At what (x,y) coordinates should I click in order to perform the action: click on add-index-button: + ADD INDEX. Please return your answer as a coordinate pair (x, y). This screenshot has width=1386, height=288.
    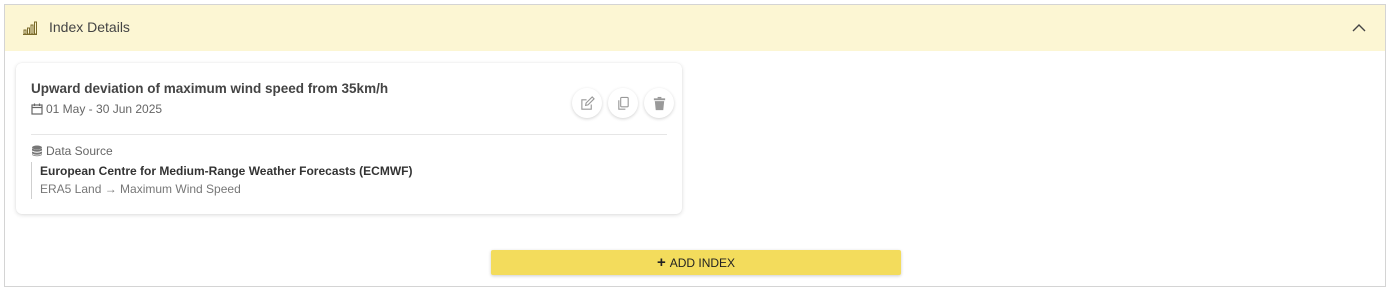
    Looking at the image, I should click on (696, 262).